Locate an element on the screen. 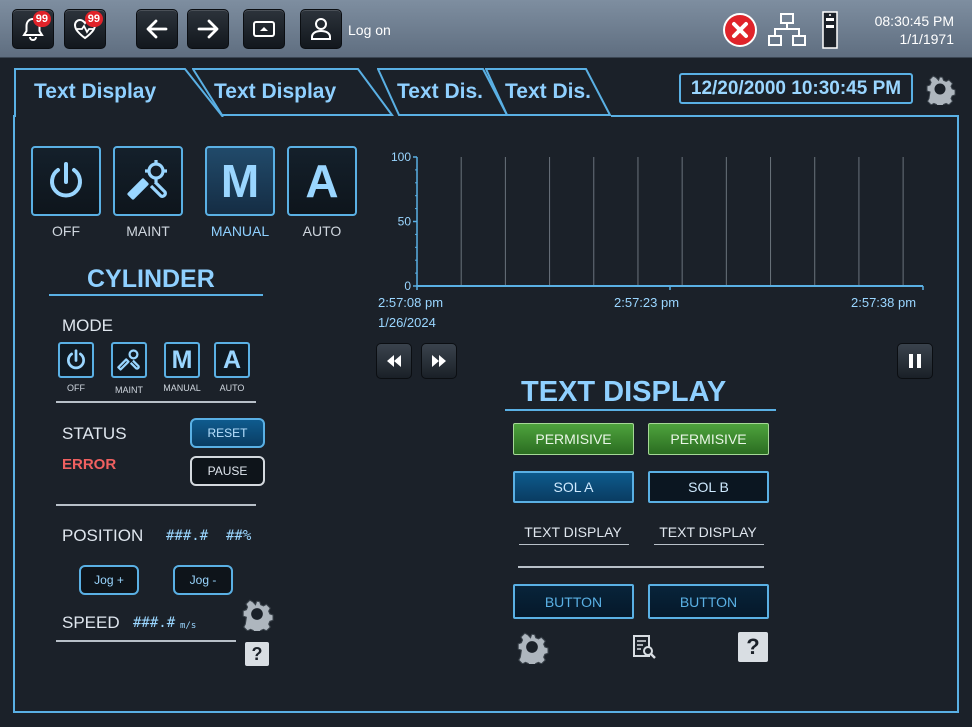 This screenshot has height=727, width=972. permisive-indicator-2: PERMISIVE is located at coordinates (708, 439).